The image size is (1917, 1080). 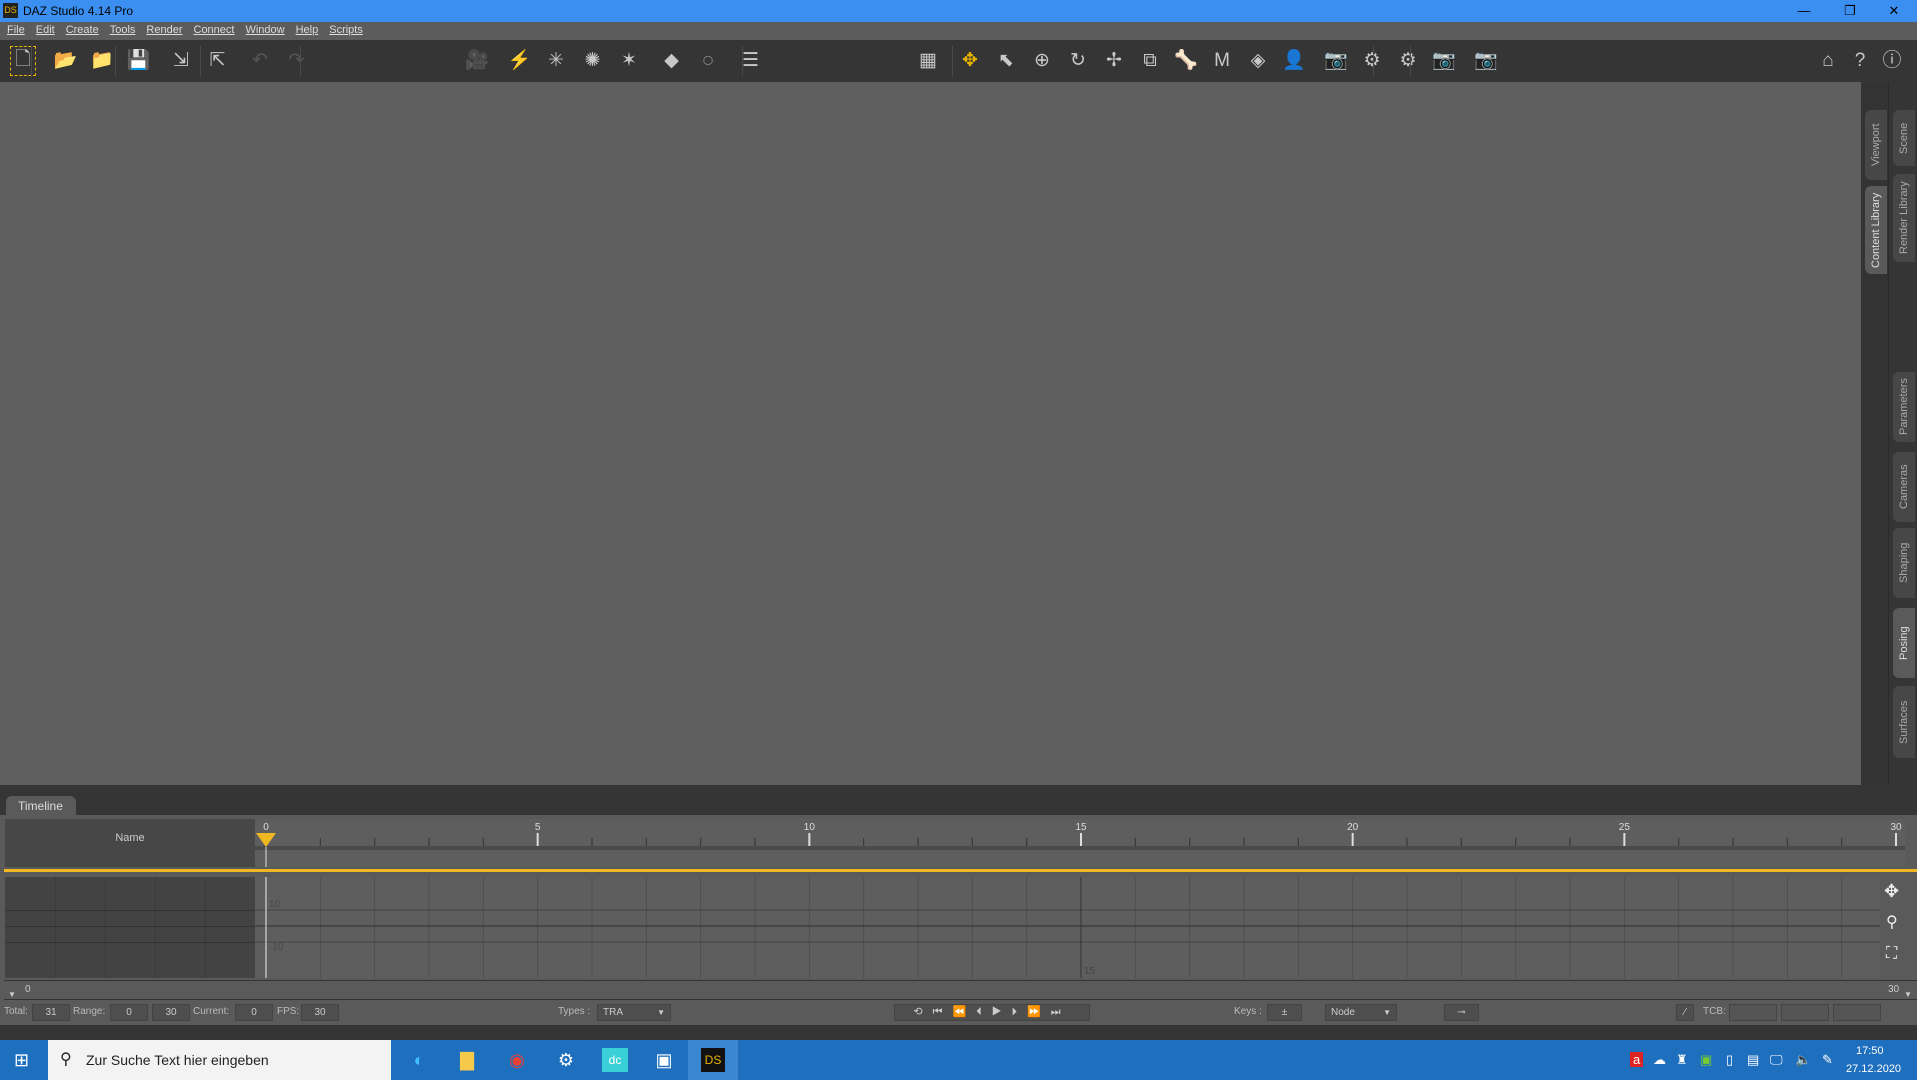 What do you see at coordinates (1860, 61) in the screenshot?
I see `whats-this-icon: ?` at bounding box center [1860, 61].